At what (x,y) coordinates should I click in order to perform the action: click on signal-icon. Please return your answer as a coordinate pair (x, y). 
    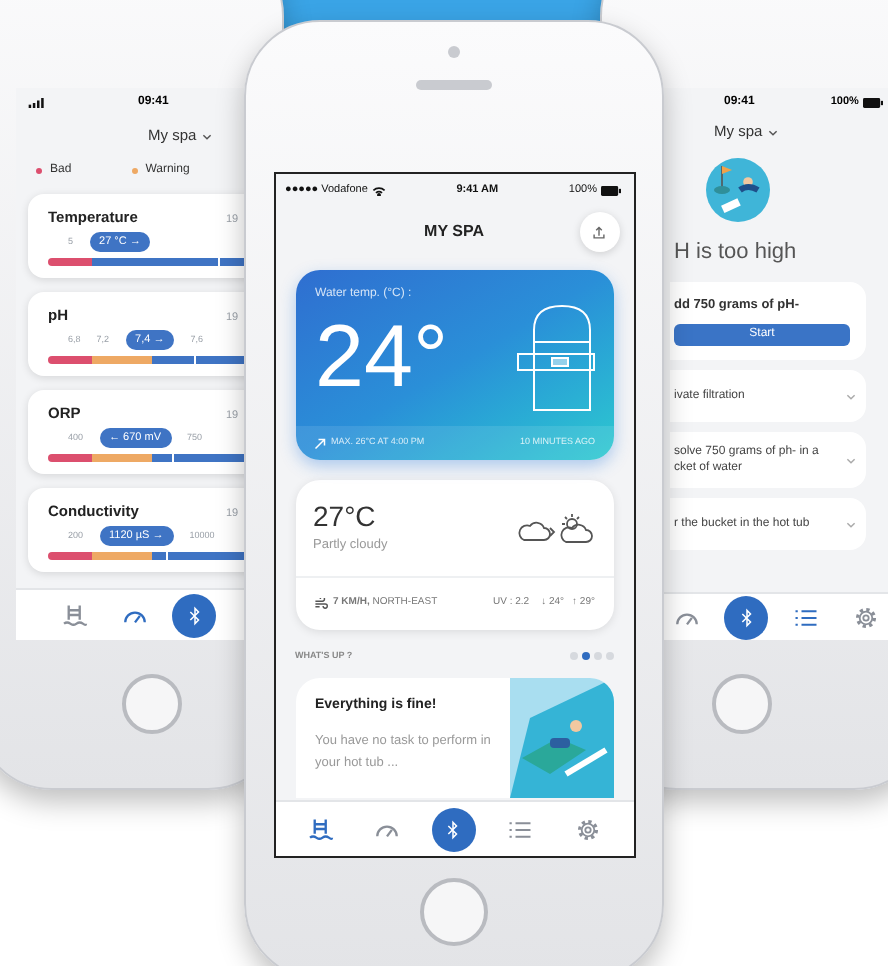
    Looking at the image, I should click on (37, 102).